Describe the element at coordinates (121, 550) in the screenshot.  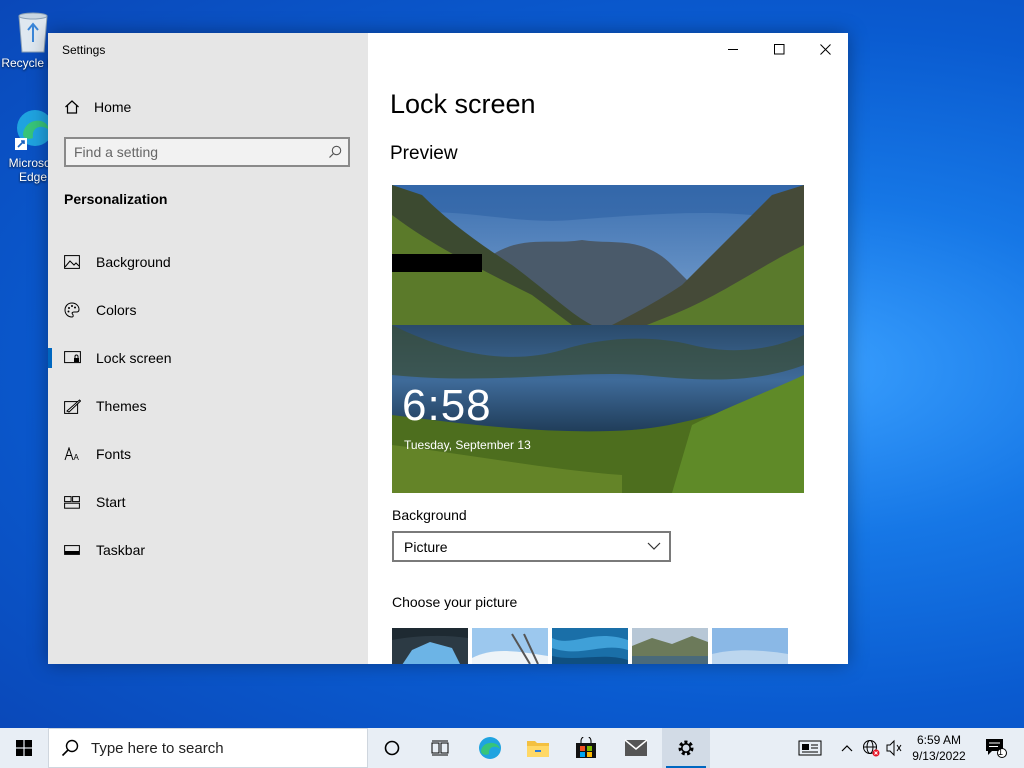
I see `nav-item-label: Taskbar` at that location.